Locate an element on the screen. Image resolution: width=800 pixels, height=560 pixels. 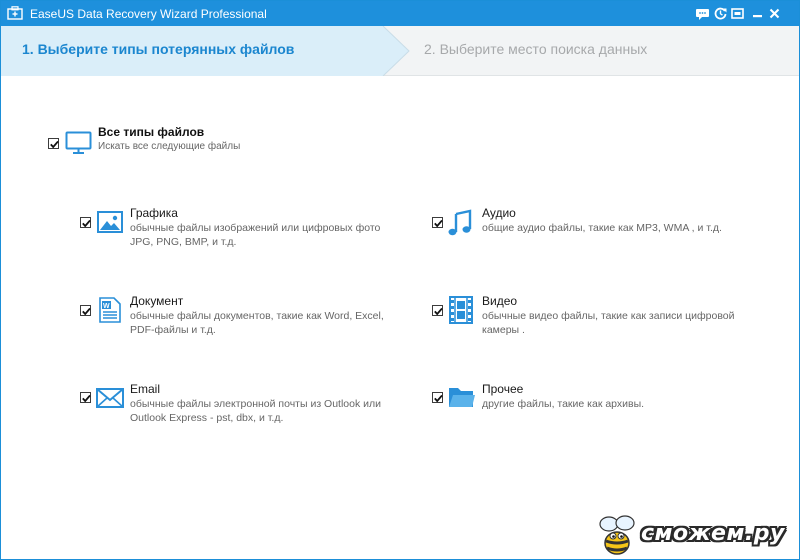
watermark: сможем.ру is located at coordinates (695, 536).